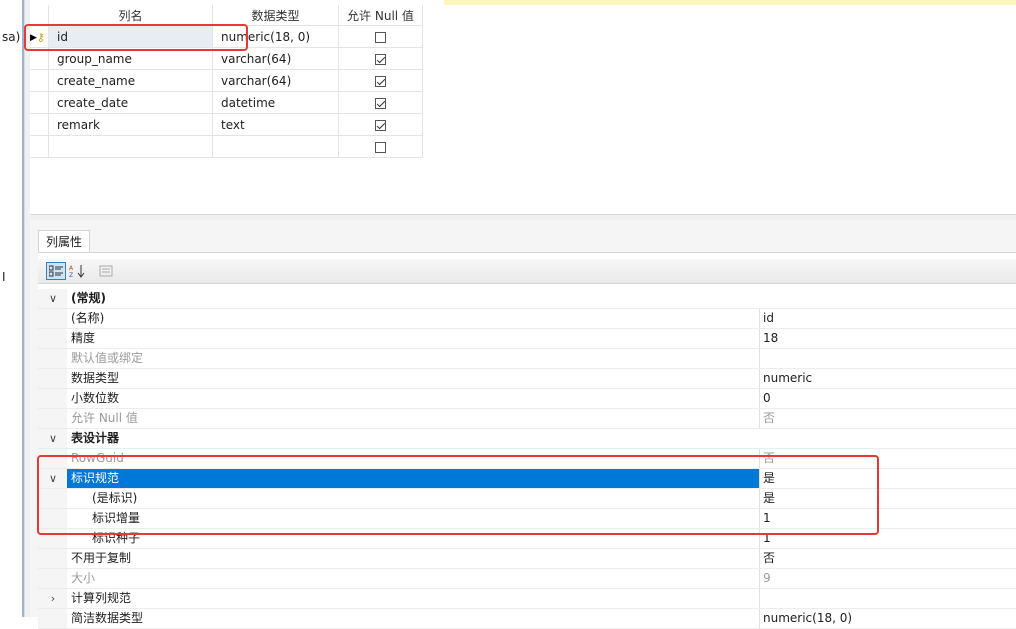 This screenshot has width=1016, height=629. What do you see at coordinates (83, 338) in the screenshot?
I see `property-name: 精度` at bounding box center [83, 338].